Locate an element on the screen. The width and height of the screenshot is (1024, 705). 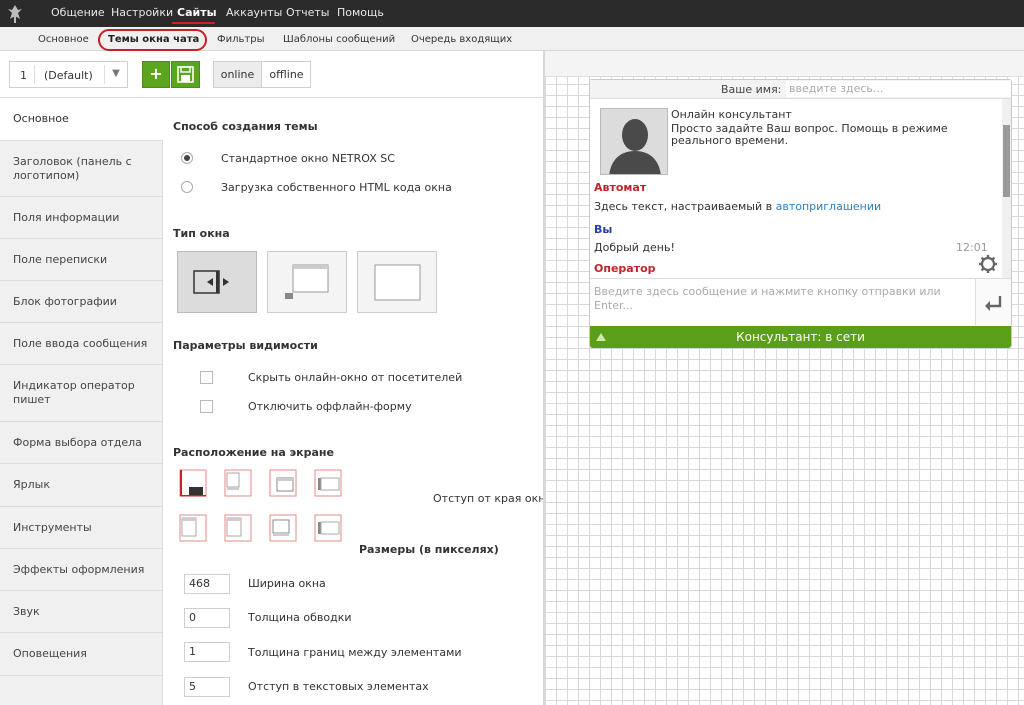
embedded-window-icon is located at coordinates (397, 282).